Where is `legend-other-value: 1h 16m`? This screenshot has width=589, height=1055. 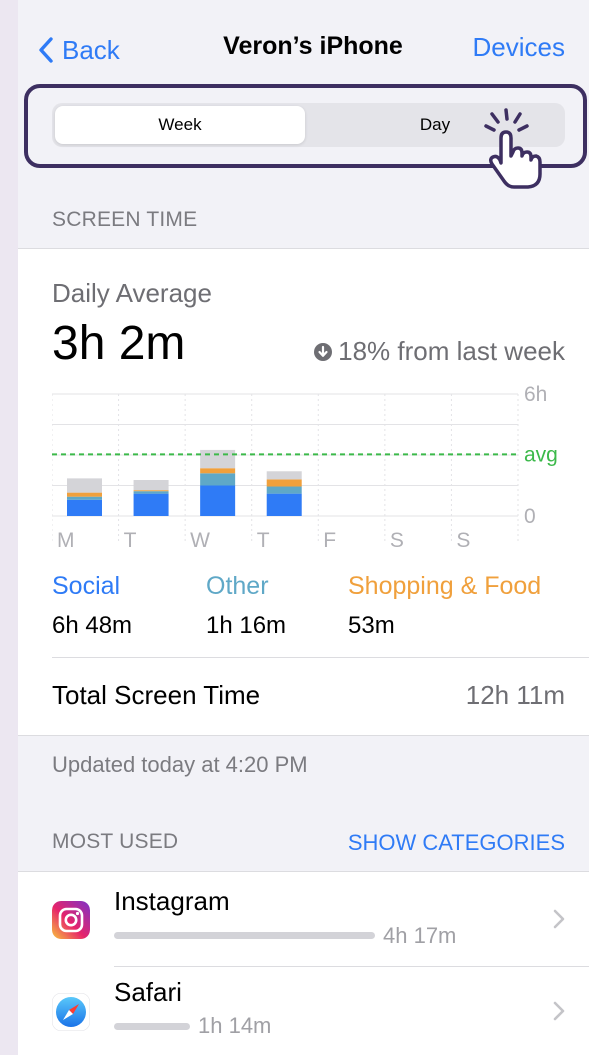
legend-other-value: 1h 16m is located at coordinates (246, 625).